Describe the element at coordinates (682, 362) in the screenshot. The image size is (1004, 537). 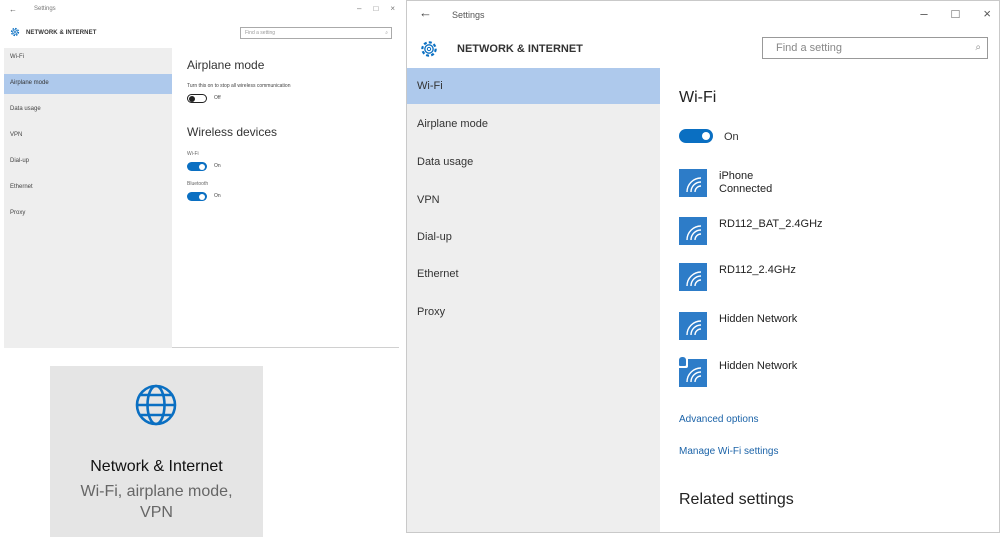
I see `shield-icon` at that location.